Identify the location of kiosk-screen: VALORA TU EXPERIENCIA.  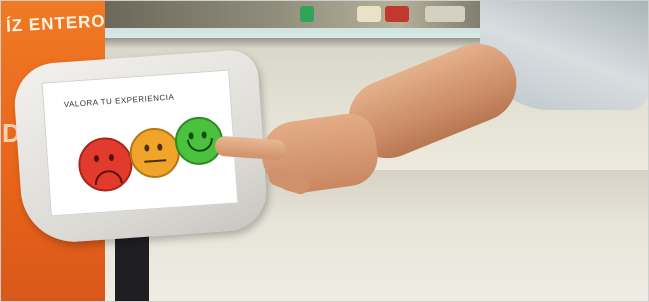
(140, 143).